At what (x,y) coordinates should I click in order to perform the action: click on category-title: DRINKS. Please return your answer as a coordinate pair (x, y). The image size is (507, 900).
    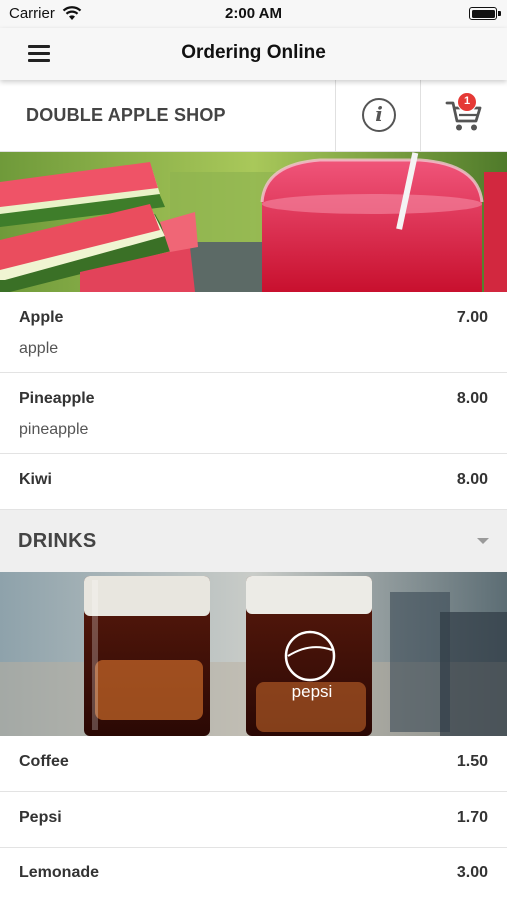
    Looking at the image, I should click on (57, 541).